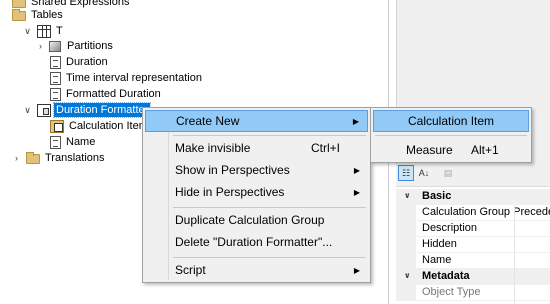 The image size is (550, 304). I want to click on tree-node-formatted-duration: Formatted Duration, so click(106, 94).